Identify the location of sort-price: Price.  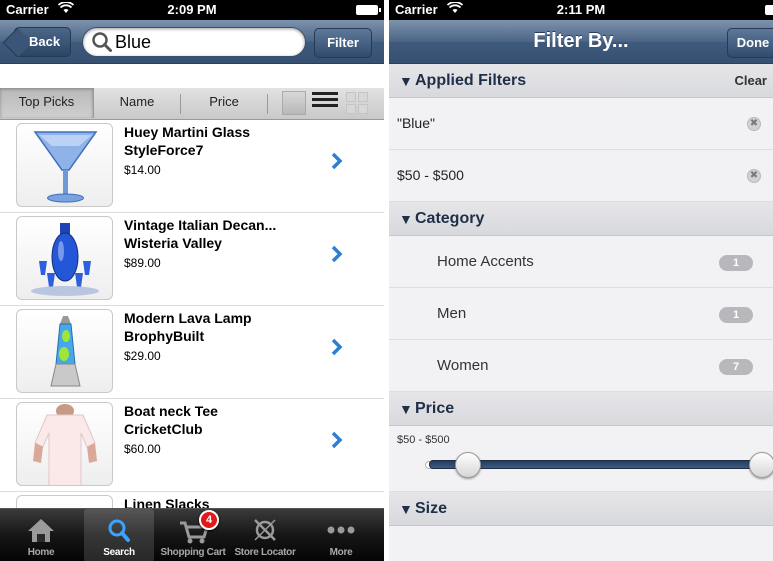
(224, 103).